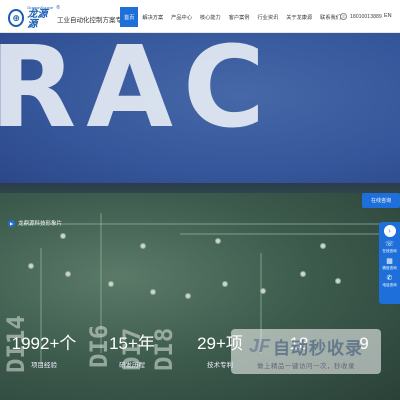  I want to click on logo-mark-icon: ⊕, so click(16, 18).